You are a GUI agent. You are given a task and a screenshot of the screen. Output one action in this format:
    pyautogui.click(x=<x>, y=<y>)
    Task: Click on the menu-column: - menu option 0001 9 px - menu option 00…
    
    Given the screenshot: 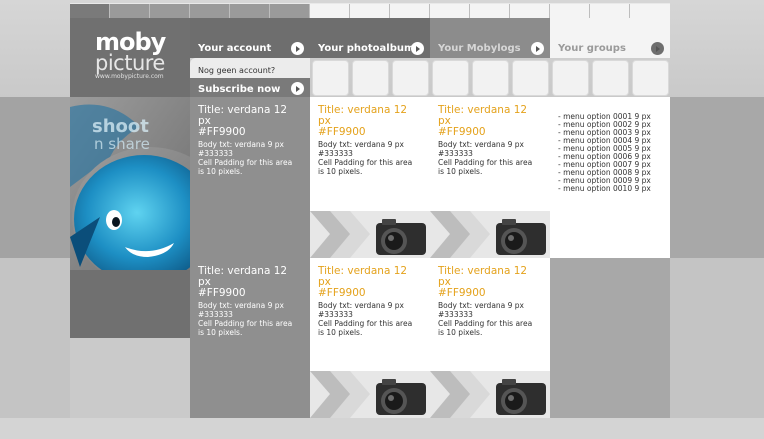 What is the action you would take?
    pyautogui.click(x=610, y=177)
    